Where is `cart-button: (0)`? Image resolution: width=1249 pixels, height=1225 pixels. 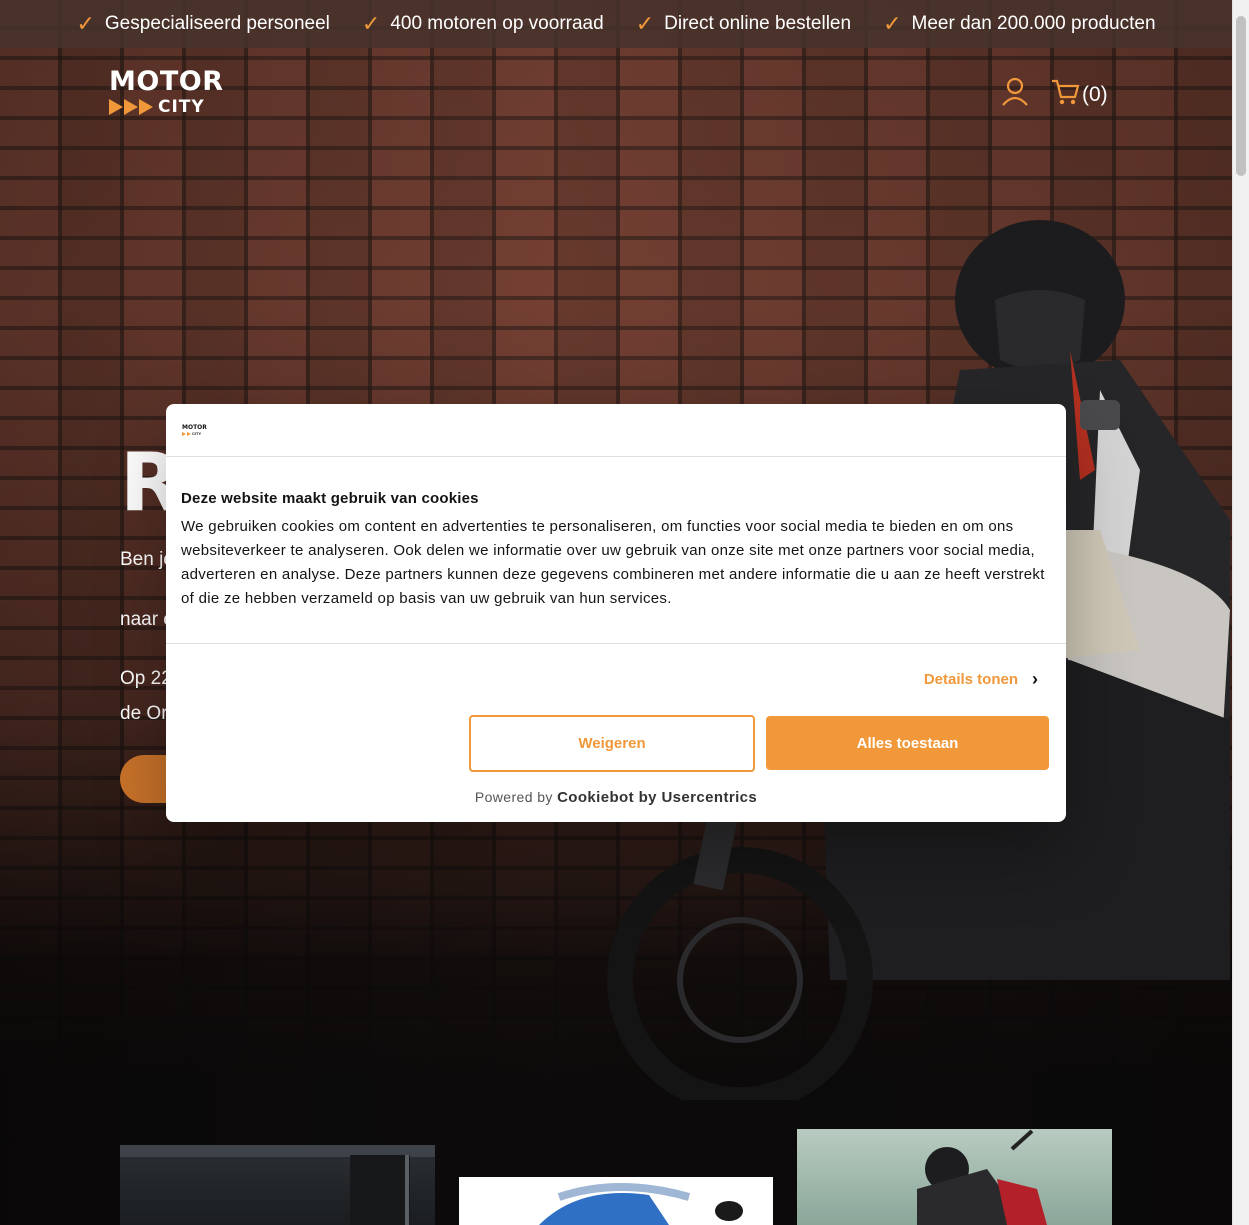
cart-button: (0) is located at coordinates (1079, 94).